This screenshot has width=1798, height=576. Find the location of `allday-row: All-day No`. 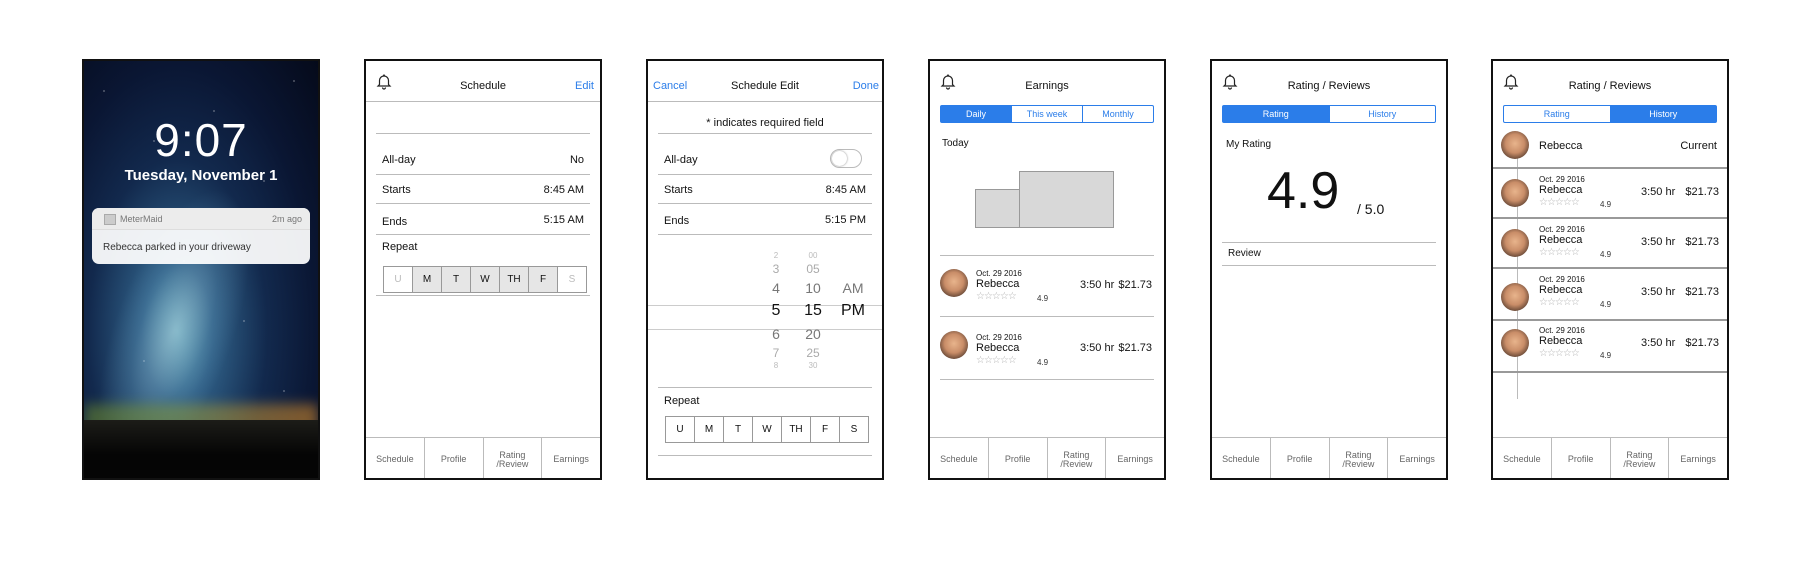

allday-row: All-day No is located at coordinates (483, 160).